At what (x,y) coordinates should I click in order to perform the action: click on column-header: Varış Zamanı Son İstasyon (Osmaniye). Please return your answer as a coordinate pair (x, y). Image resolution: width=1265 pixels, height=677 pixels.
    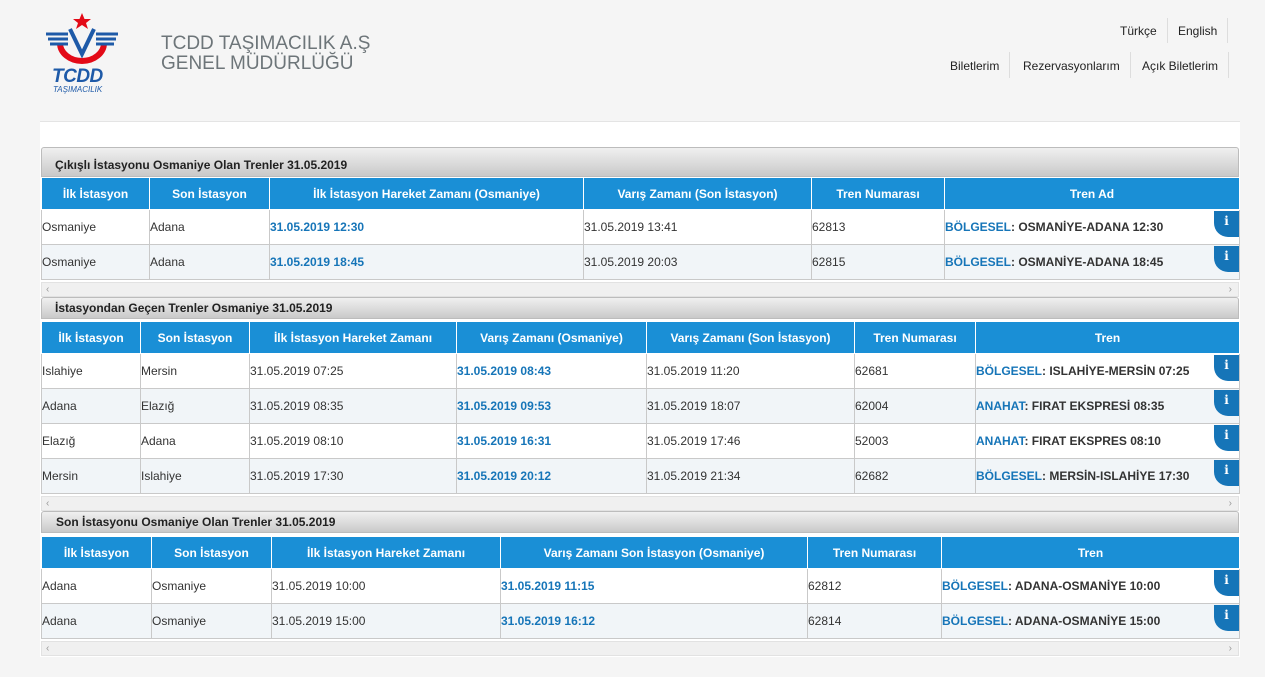
    Looking at the image, I should click on (654, 552).